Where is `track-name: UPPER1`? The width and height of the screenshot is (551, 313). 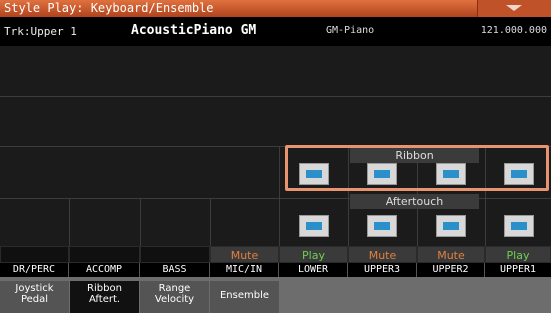
track-name: UPPER1 is located at coordinates (518, 269).